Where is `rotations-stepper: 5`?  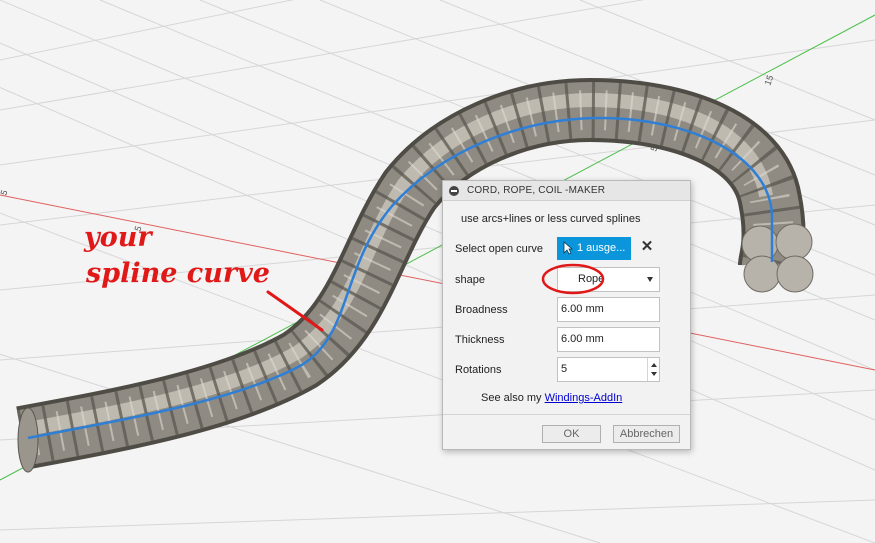
rotations-stepper: 5 is located at coordinates (608, 369).